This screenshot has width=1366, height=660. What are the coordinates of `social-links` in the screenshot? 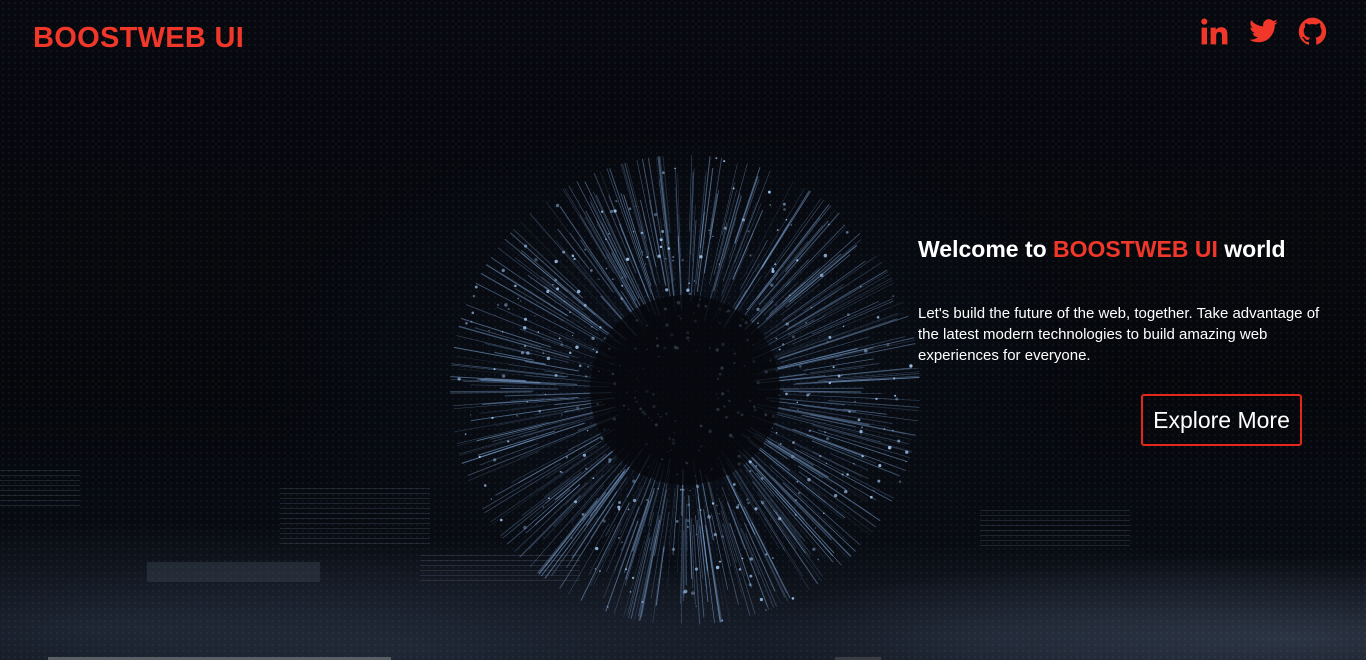 It's located at (1263, 31).